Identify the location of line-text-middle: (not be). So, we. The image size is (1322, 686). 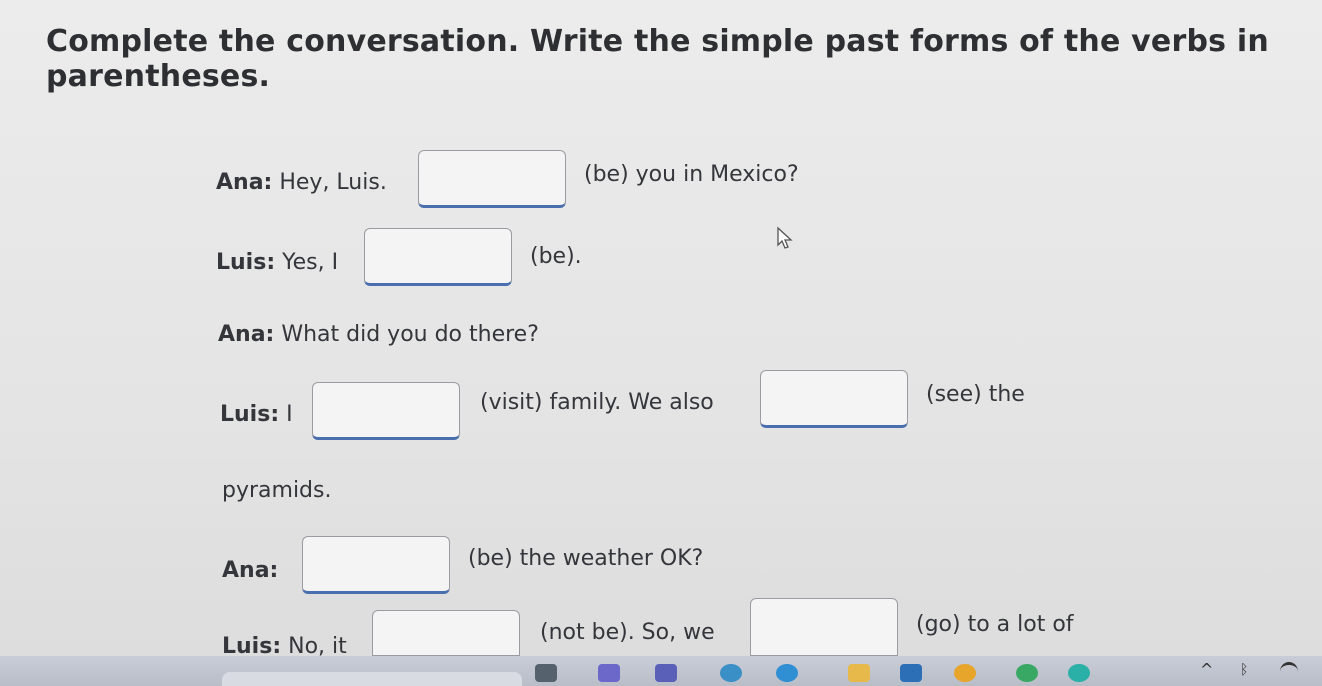
(627, 632).